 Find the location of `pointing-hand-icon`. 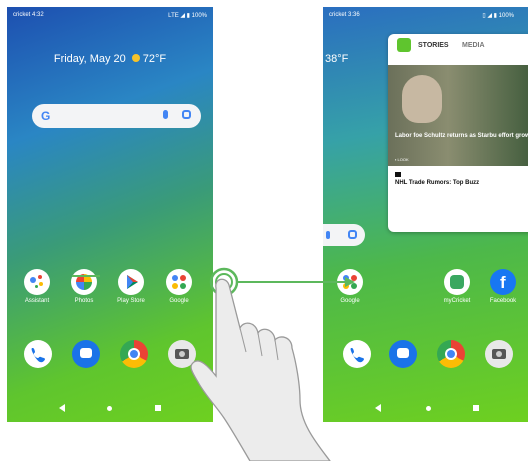

pointing-hand-icon is located at coordinates (260, 369).